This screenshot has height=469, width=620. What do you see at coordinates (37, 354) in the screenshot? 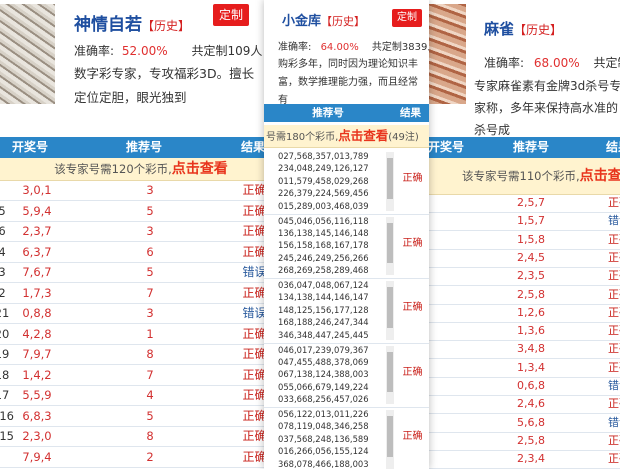
I see `draw-number: 7,9,7` at bounding box center [37, 354].